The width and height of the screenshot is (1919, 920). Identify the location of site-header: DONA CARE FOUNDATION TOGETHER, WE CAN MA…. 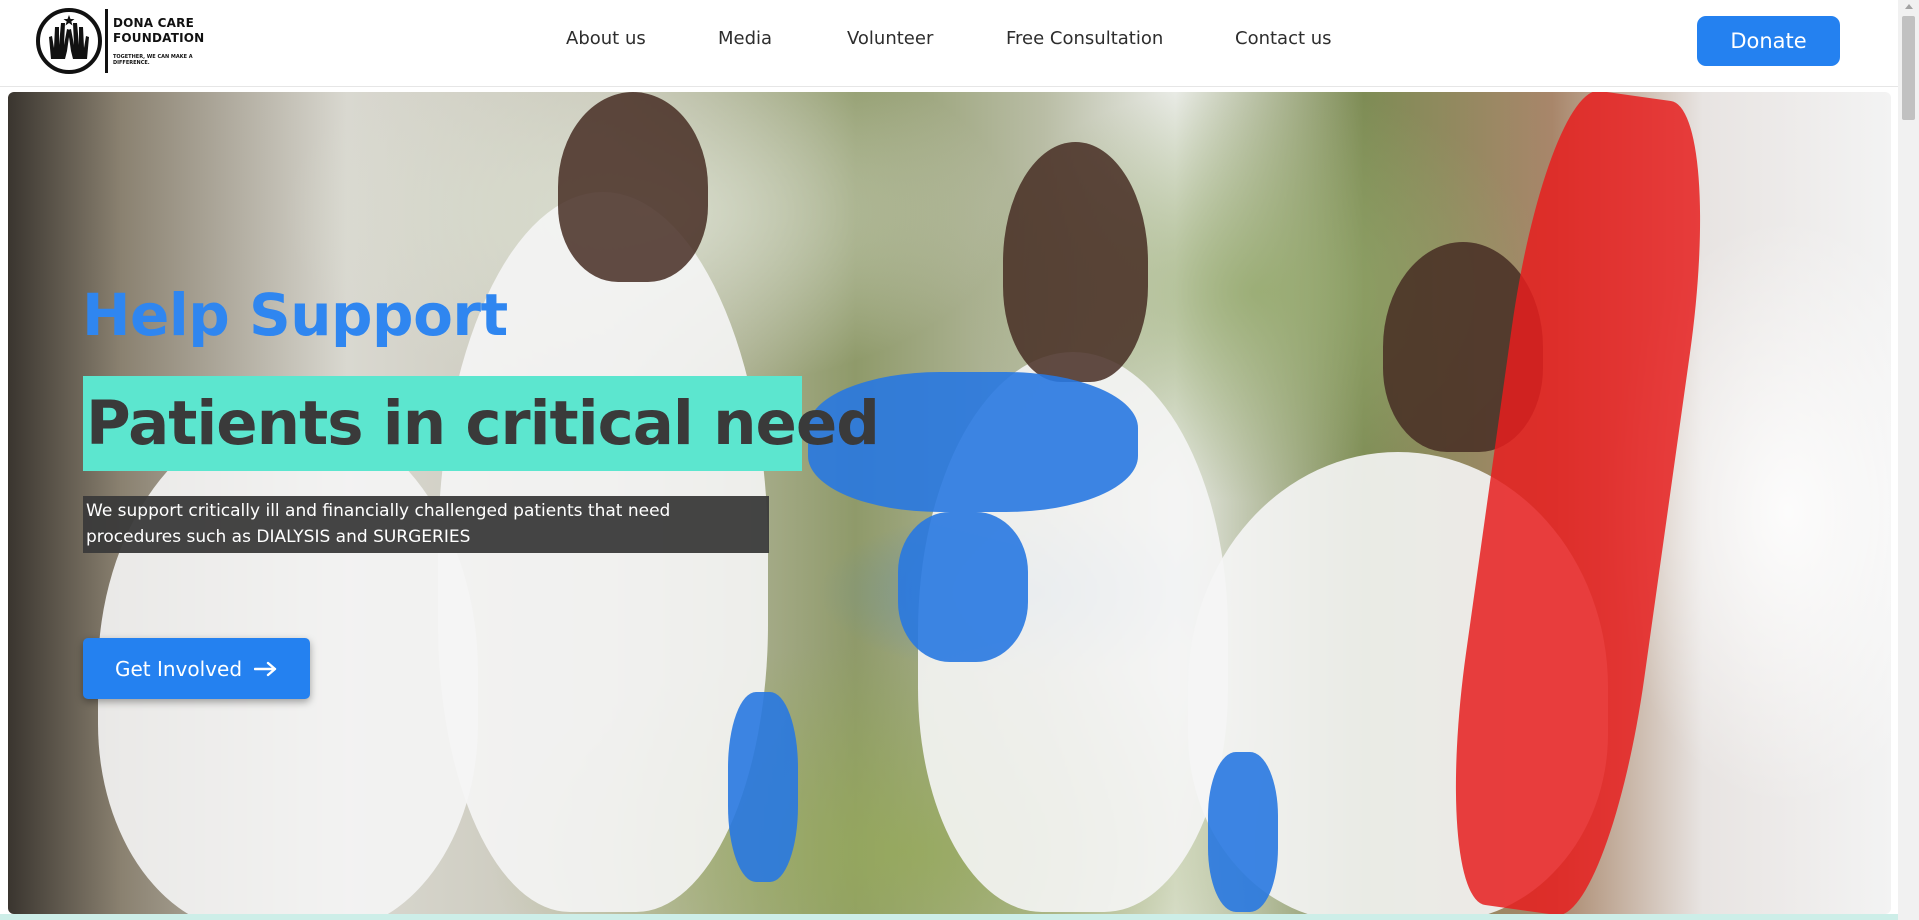
(949, 43).